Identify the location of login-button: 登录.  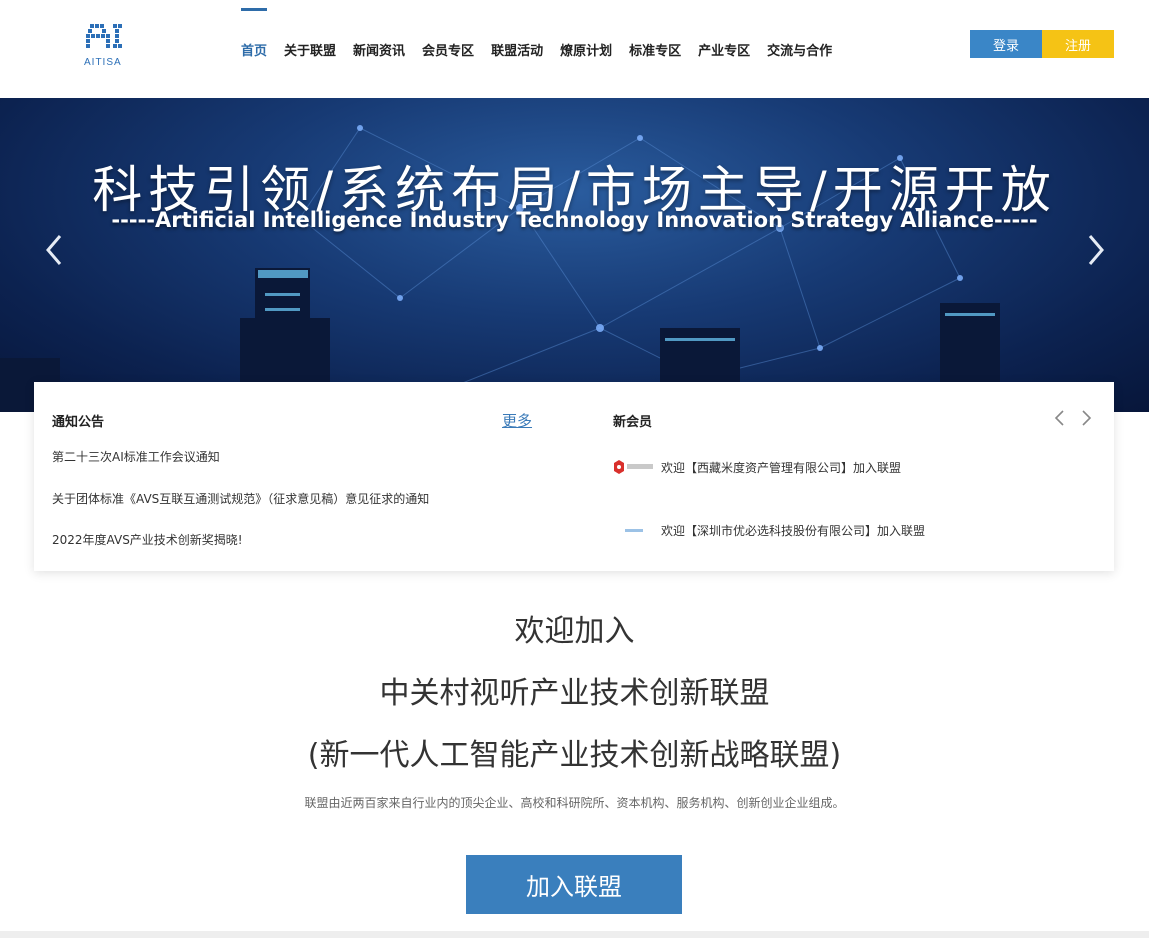
(1006, 44).